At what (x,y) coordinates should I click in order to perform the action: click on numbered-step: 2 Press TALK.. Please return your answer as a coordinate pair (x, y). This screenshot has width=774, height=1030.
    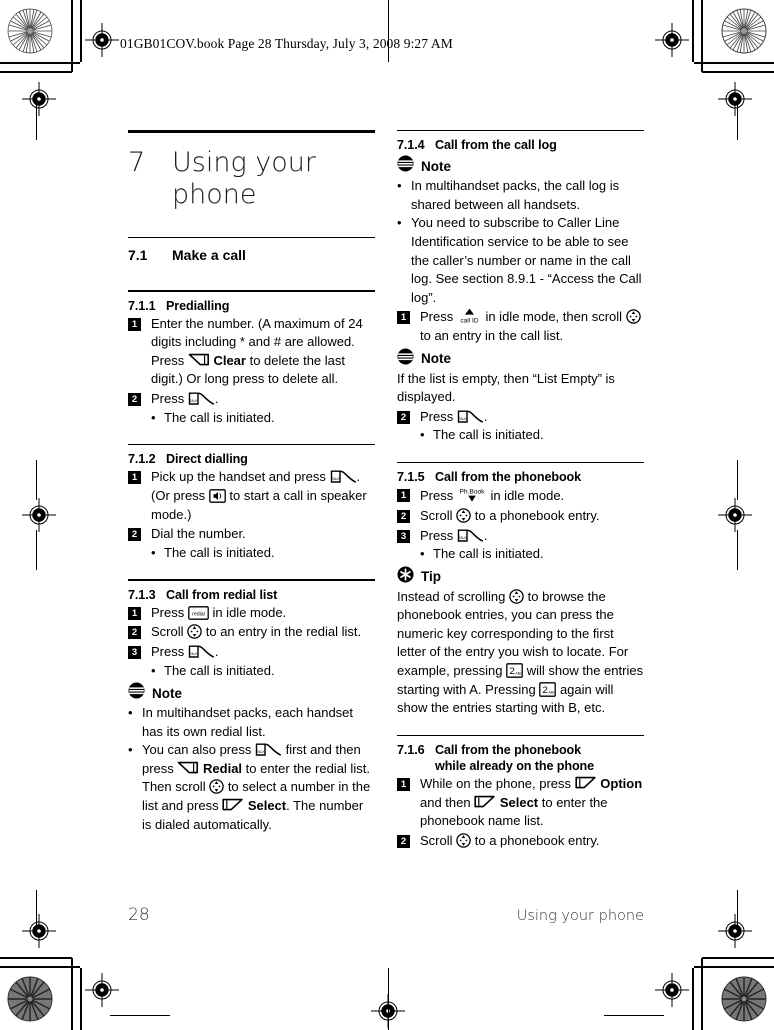
    Looking at the image, I should click on (520, 417).